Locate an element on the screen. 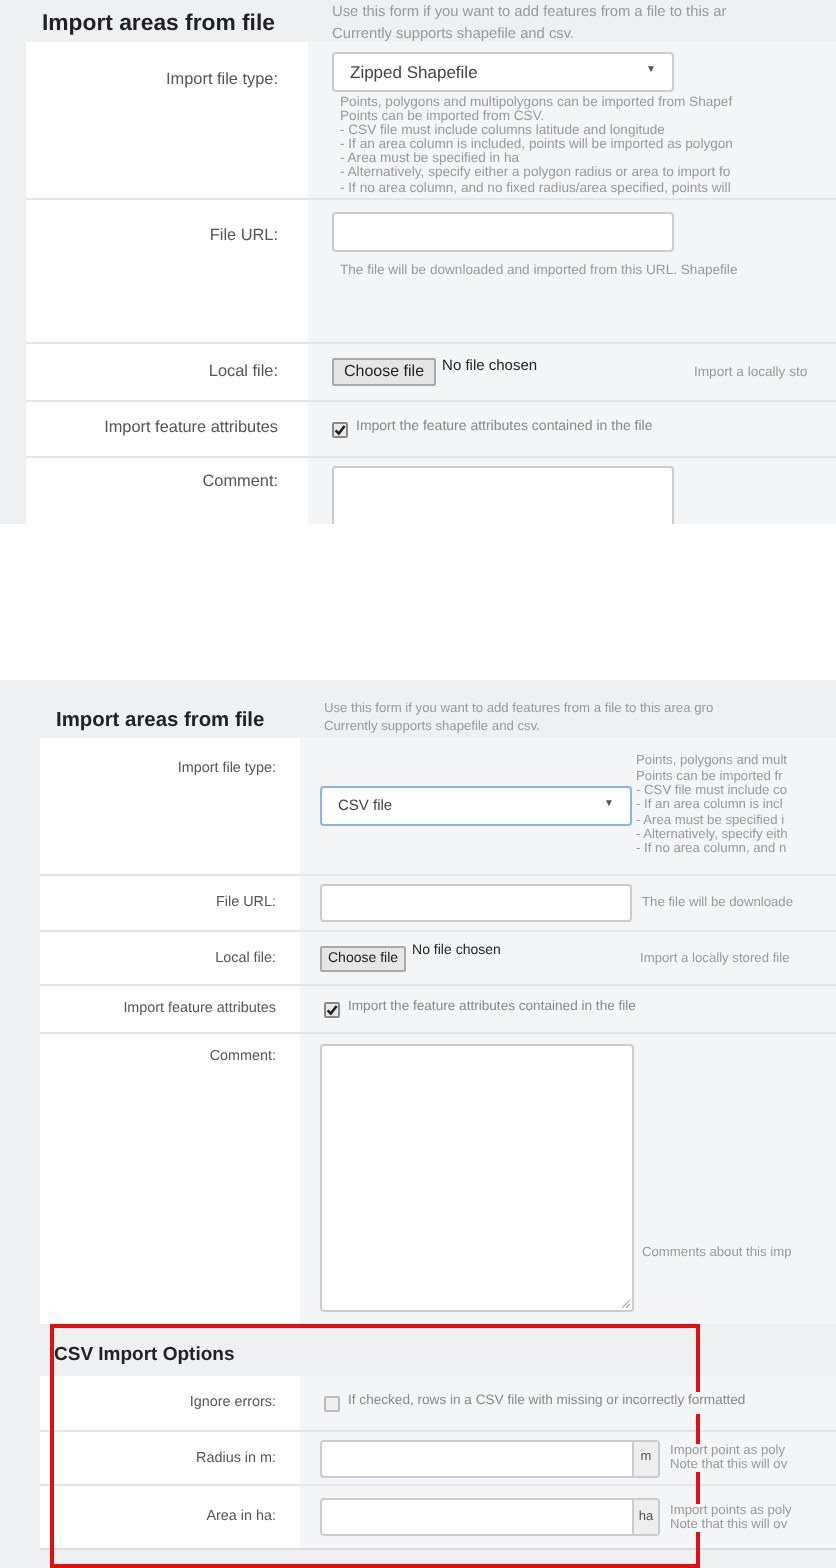  choose-file-button: Choose file is located at coordinates (384, 372).